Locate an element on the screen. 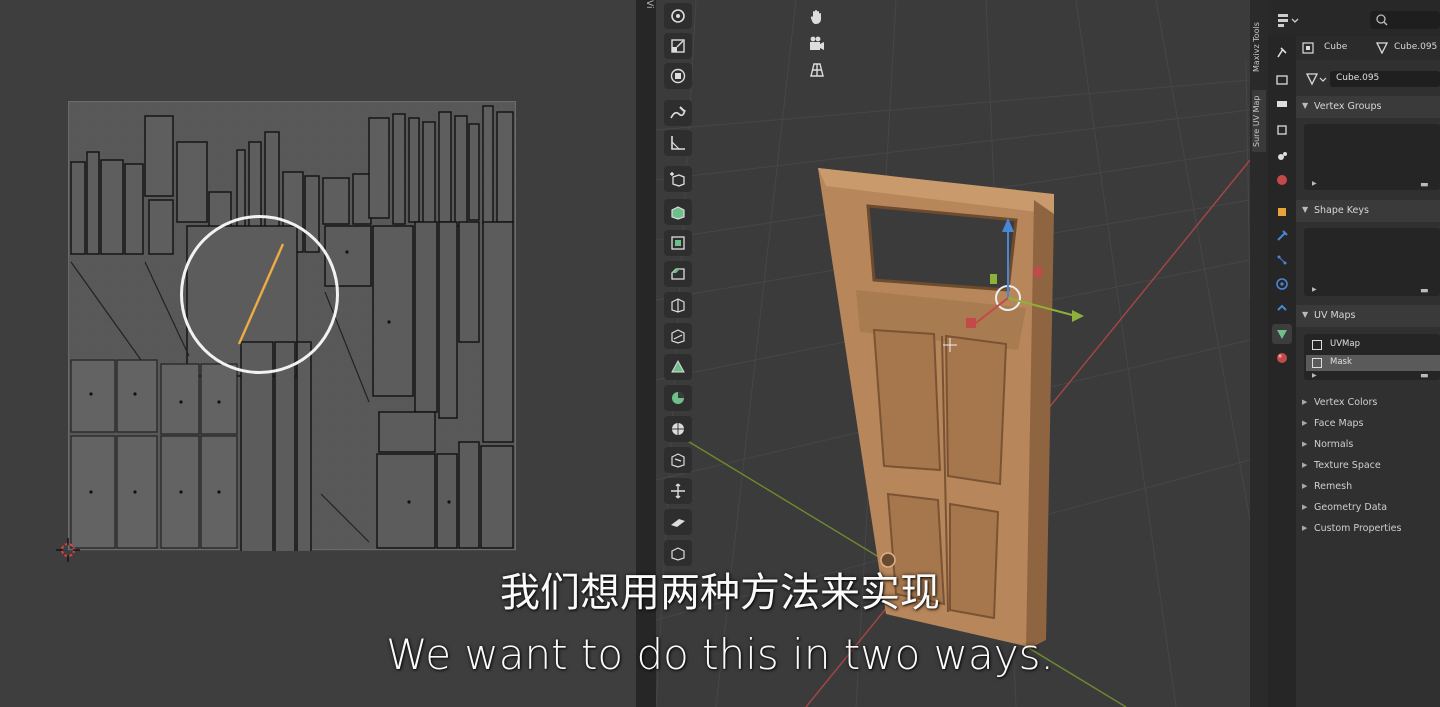  section-remesh: ▶ Remesh is located at coordinates (1368, 487).